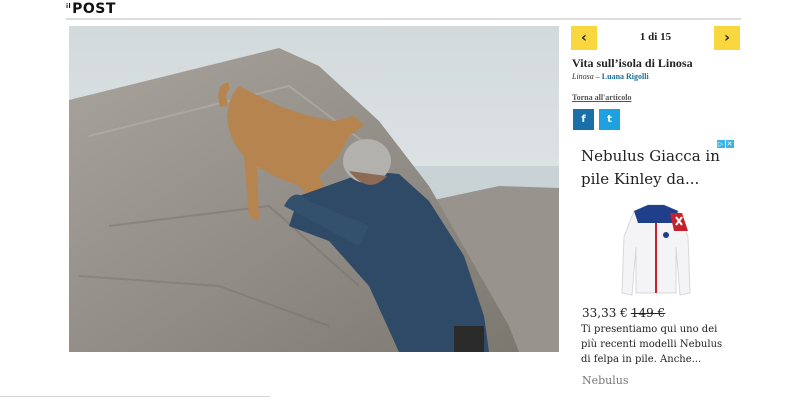 This screenshot has width=808, height=400. I want to click on facebook-share-button: f, so click(583, 119).